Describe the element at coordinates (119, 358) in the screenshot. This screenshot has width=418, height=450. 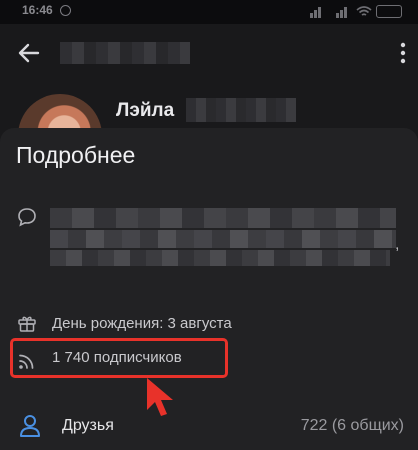
I see `highlight-box` at that location.